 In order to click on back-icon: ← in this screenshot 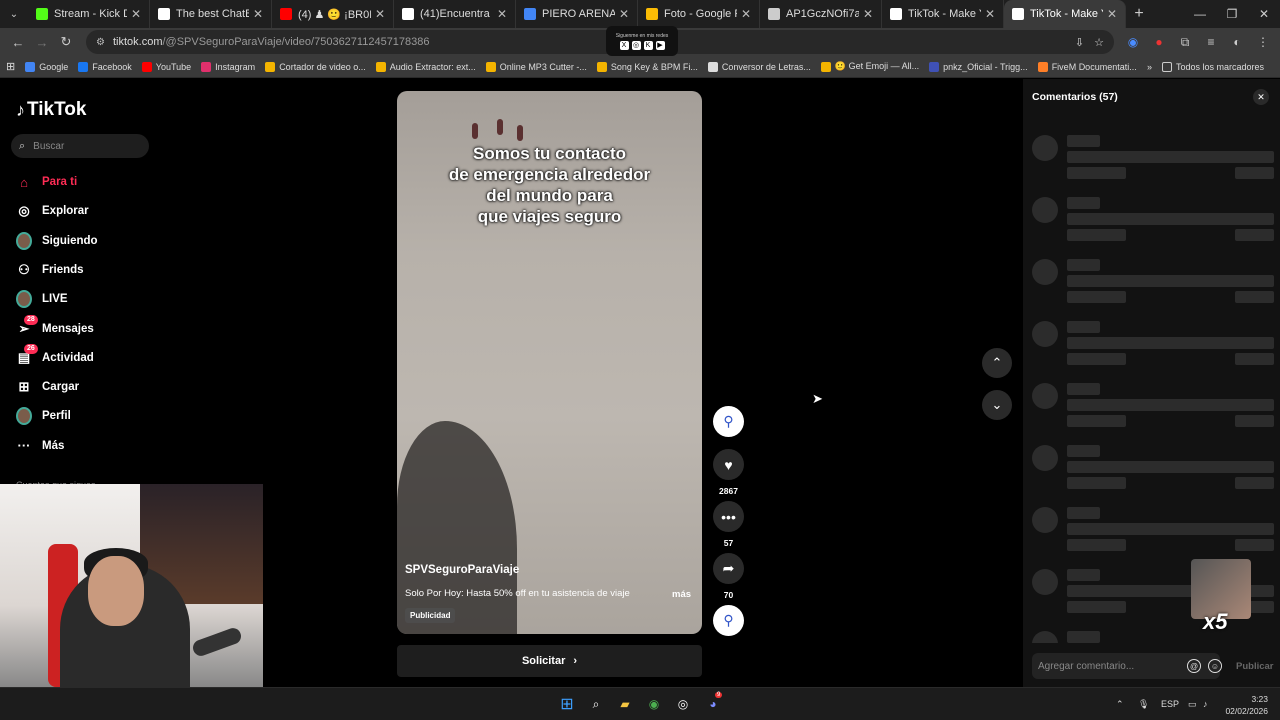, I will do `click(18, 42)`.